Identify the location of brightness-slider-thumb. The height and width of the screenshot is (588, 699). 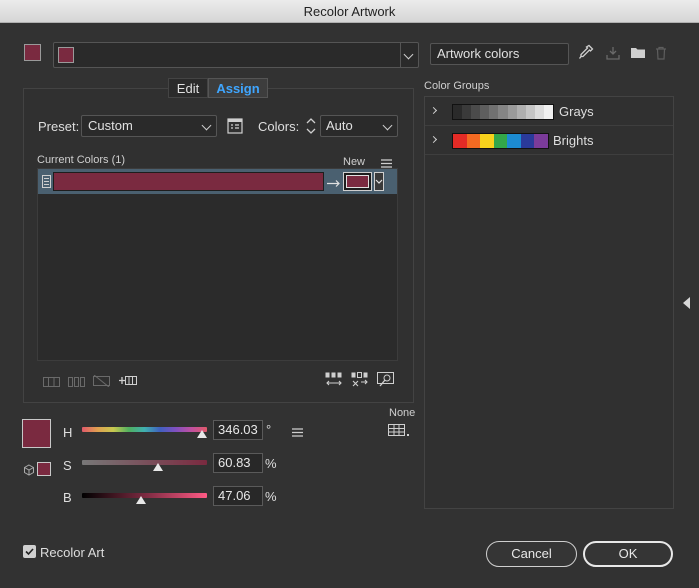
(140, 500).